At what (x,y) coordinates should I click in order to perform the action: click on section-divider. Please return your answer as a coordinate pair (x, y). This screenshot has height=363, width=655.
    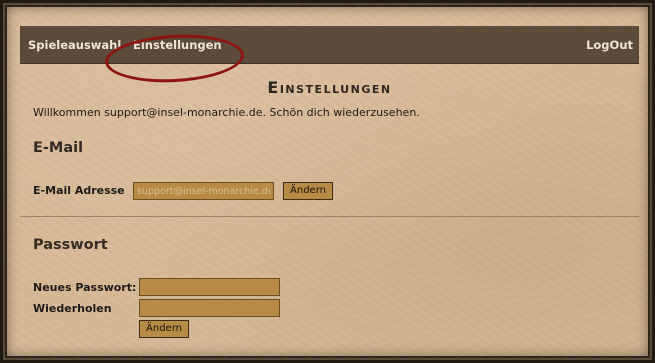
    Looking at the image, I should click on (329, 216).